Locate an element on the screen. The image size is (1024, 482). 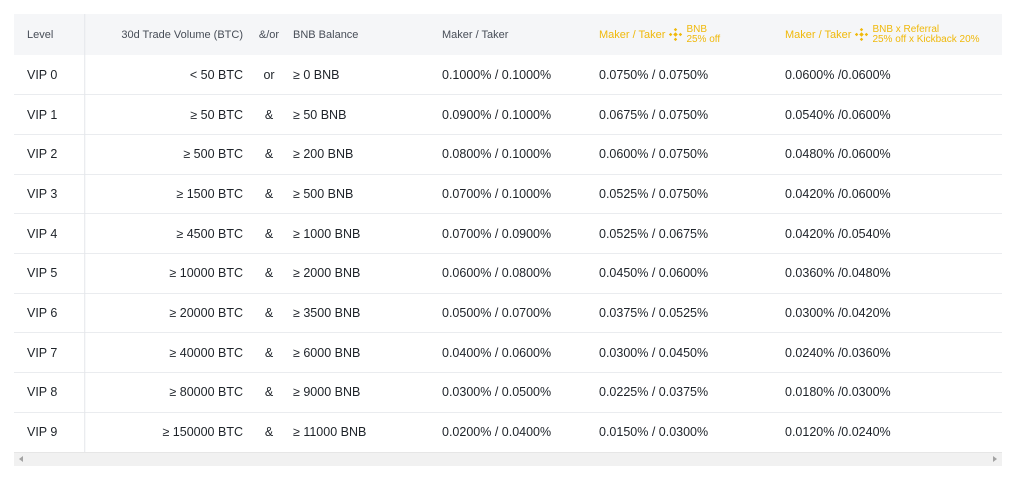
header-volume: 30d Trade Volume (BTC) is located at coordinates (182, 34).